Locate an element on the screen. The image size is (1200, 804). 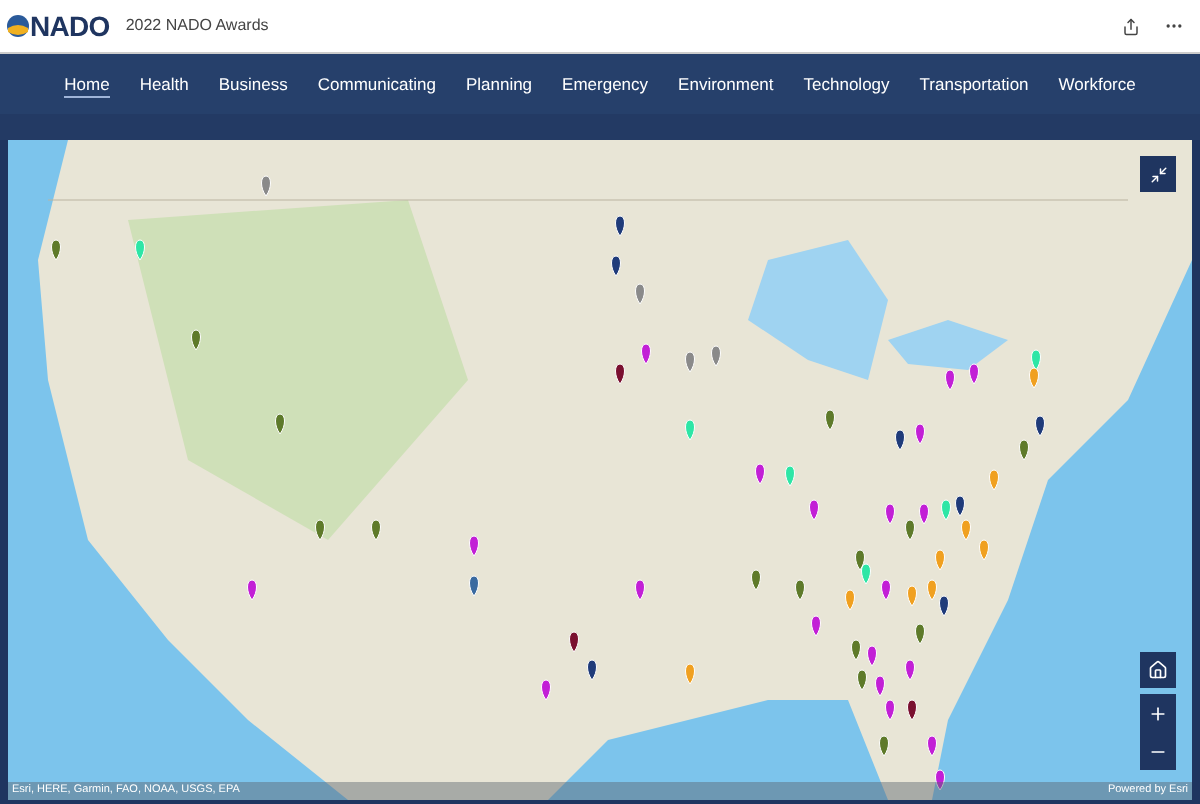
collapse-button is located at coordinates (1158, 174).